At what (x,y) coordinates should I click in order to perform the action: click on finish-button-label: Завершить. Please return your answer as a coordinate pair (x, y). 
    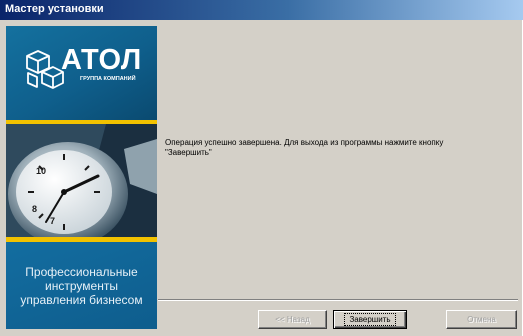
    Looking at the image, I should click on (370, 319).